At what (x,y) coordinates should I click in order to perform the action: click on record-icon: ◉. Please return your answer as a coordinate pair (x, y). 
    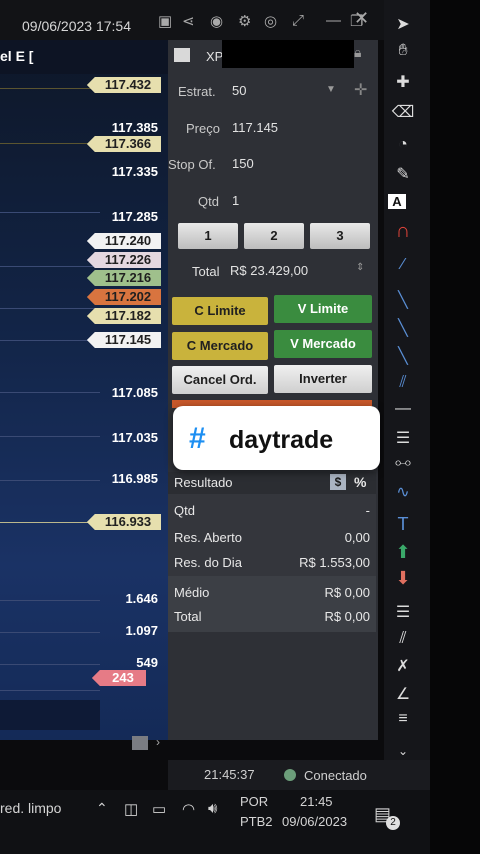
    Looking at the image, I should click on (216, 21).